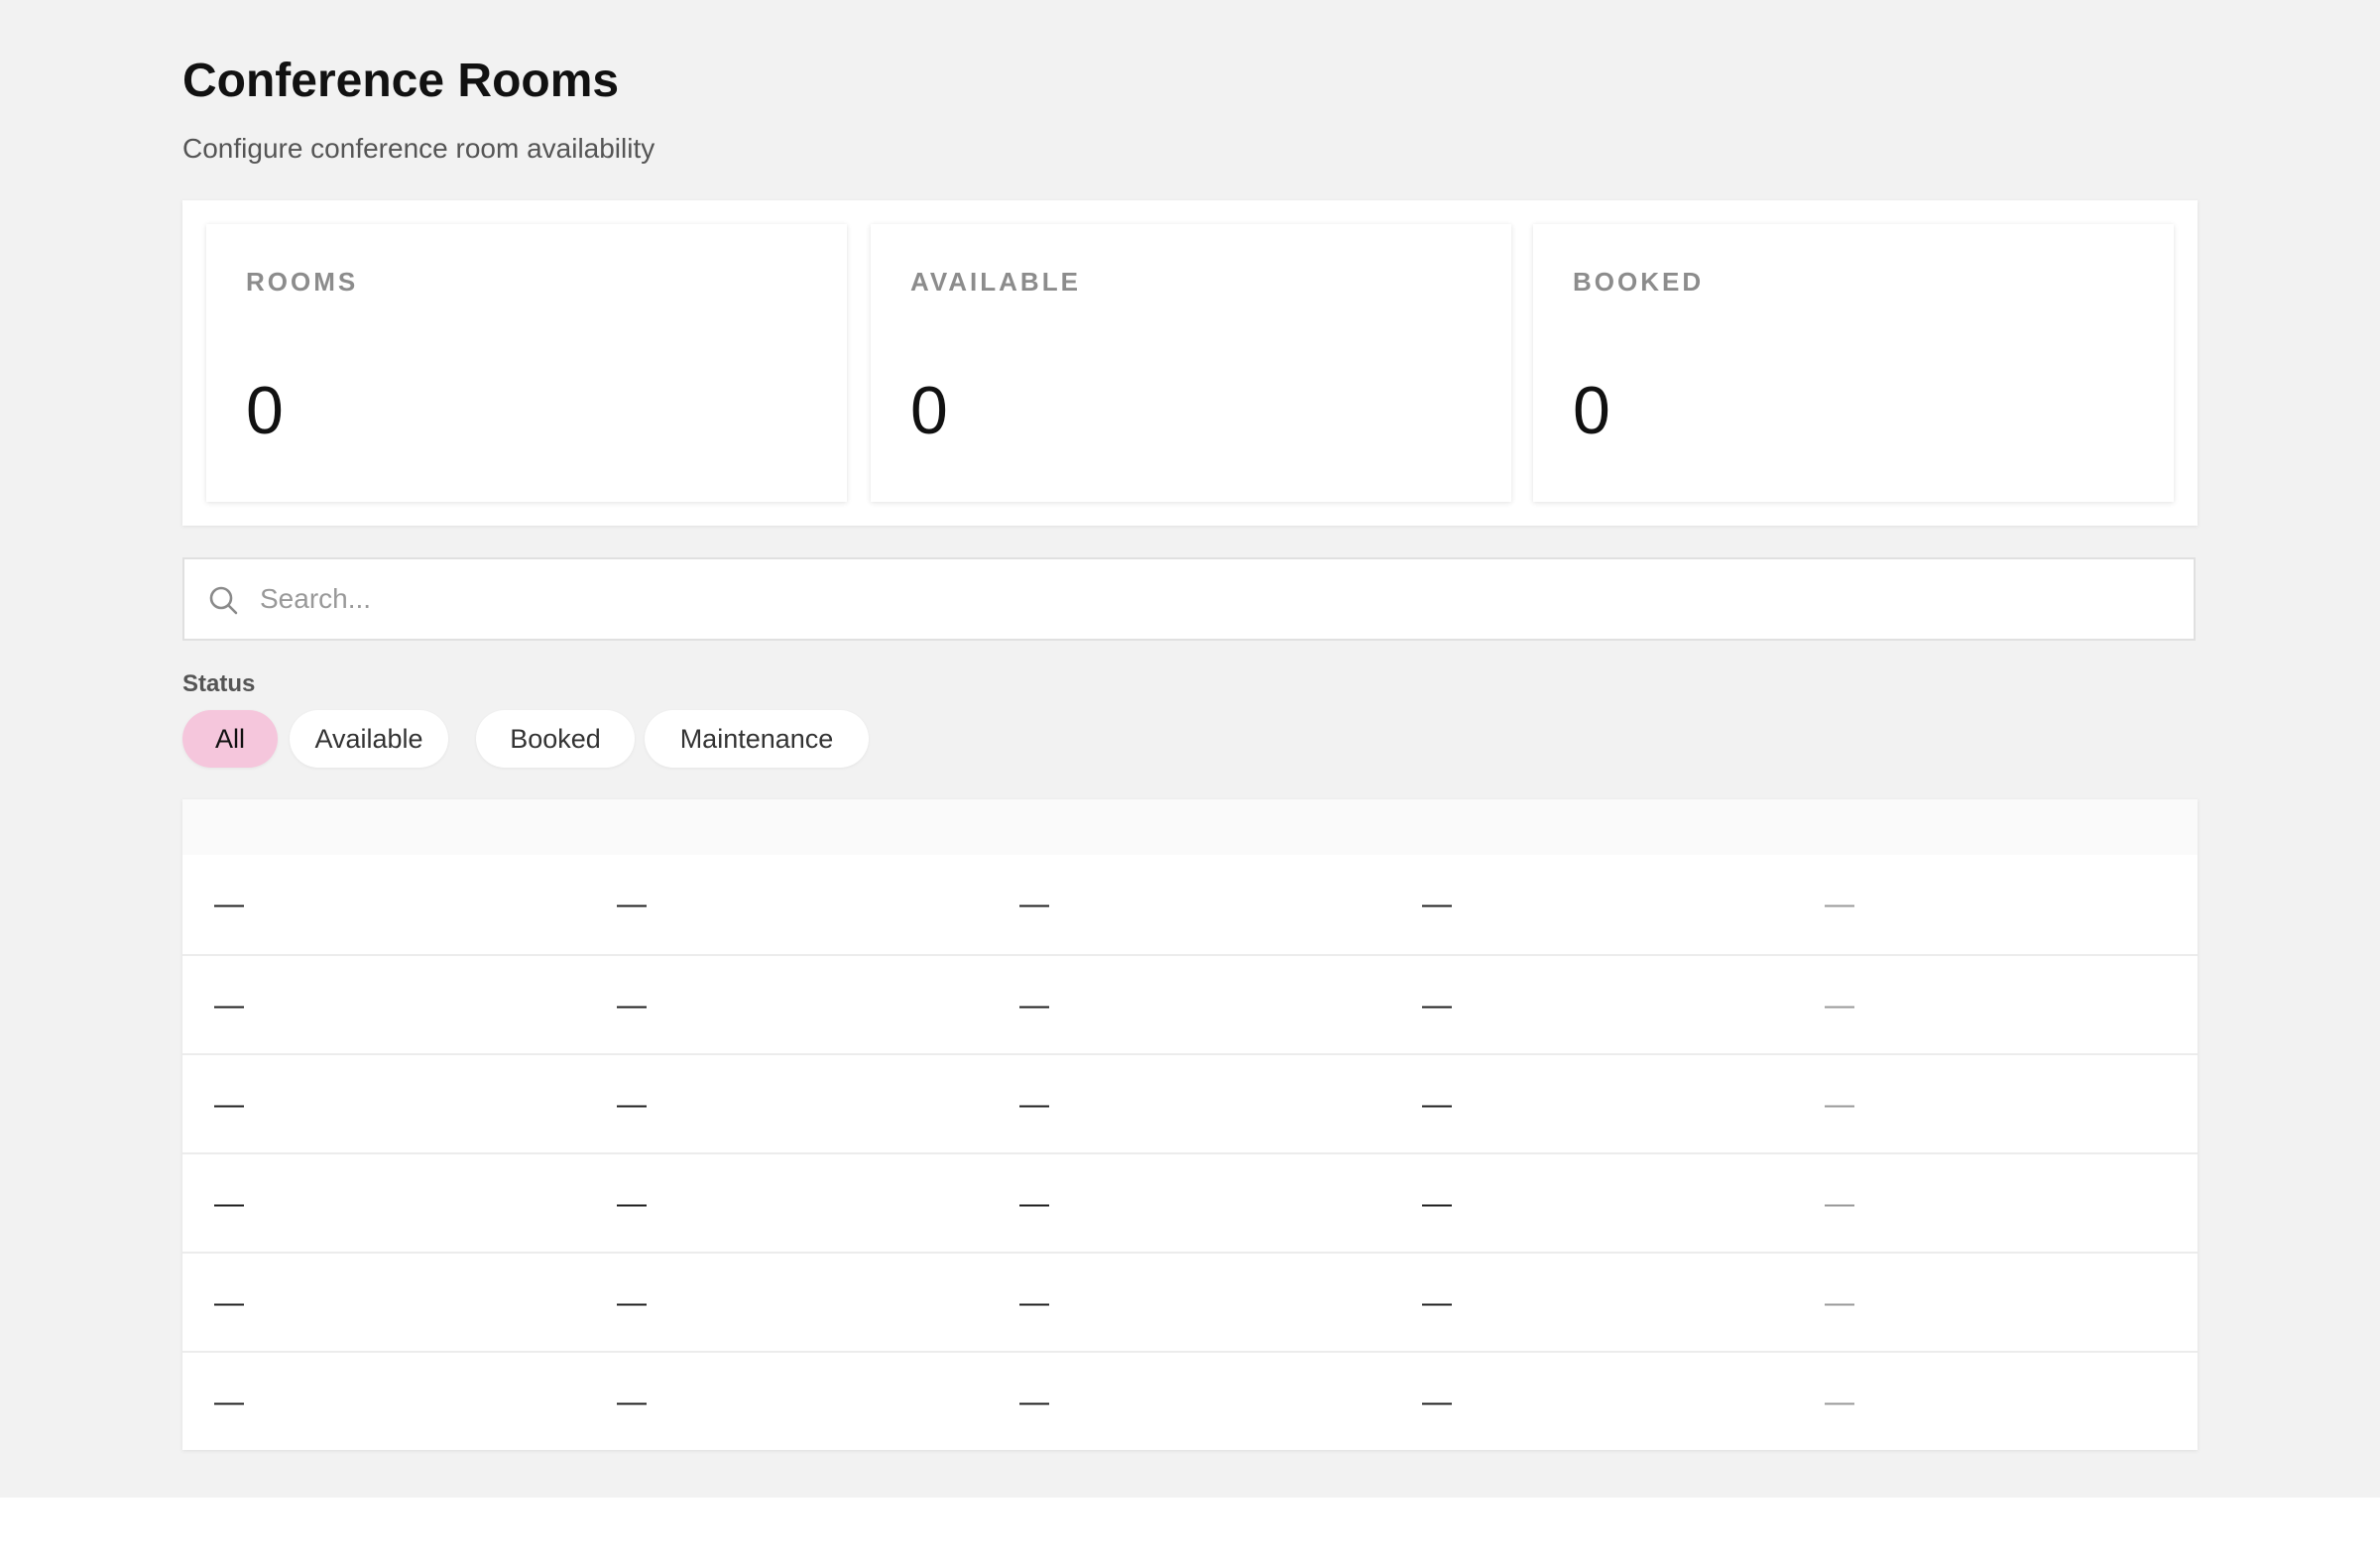  I want to click on search-input, so click(1212, 599).